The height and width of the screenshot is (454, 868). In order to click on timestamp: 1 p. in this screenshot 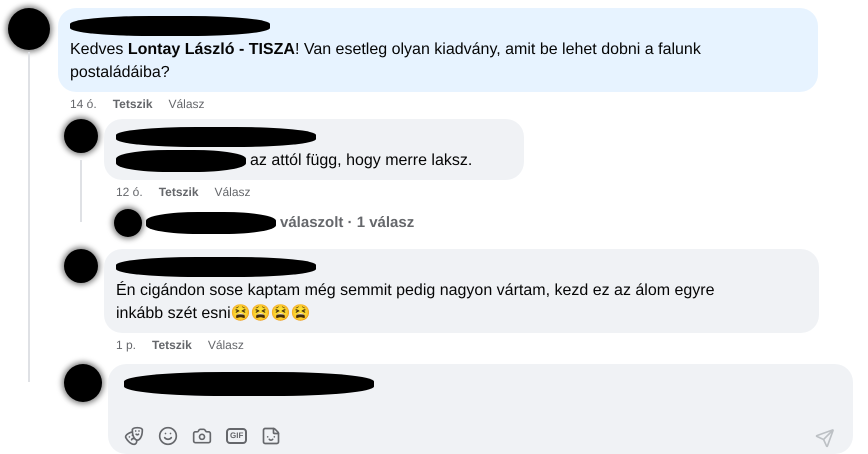, I will do `click(126, 345)`.